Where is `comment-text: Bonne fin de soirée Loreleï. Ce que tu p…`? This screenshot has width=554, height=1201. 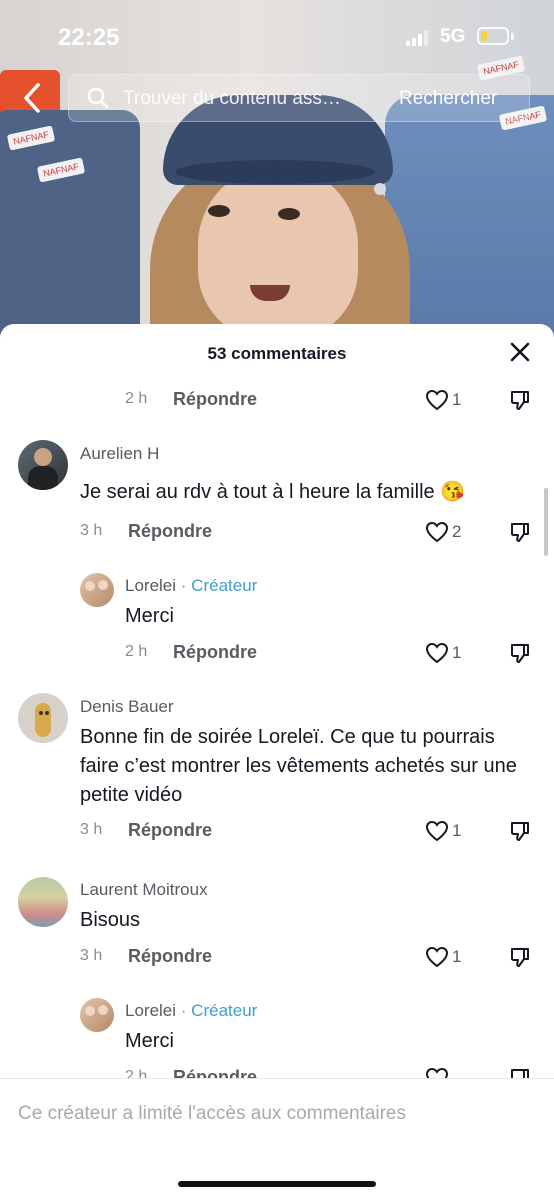 comment-text: Bonne fin de soirée Loreleï. Ce que tu p… is located at coordinates (298, 766).